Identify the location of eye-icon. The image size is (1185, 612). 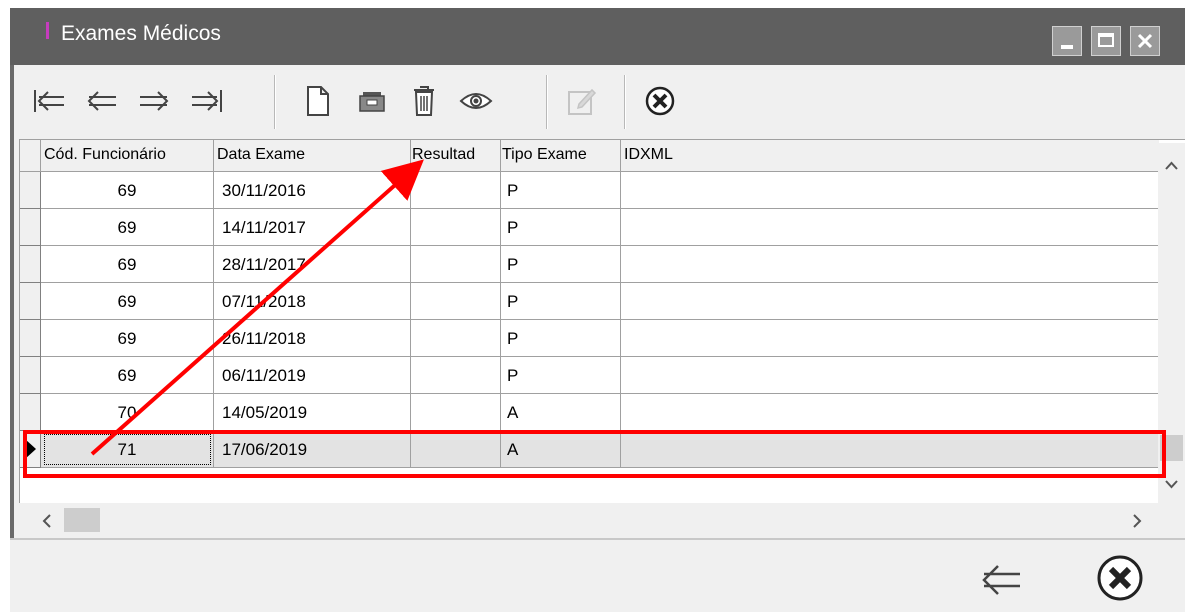
(476, 101).